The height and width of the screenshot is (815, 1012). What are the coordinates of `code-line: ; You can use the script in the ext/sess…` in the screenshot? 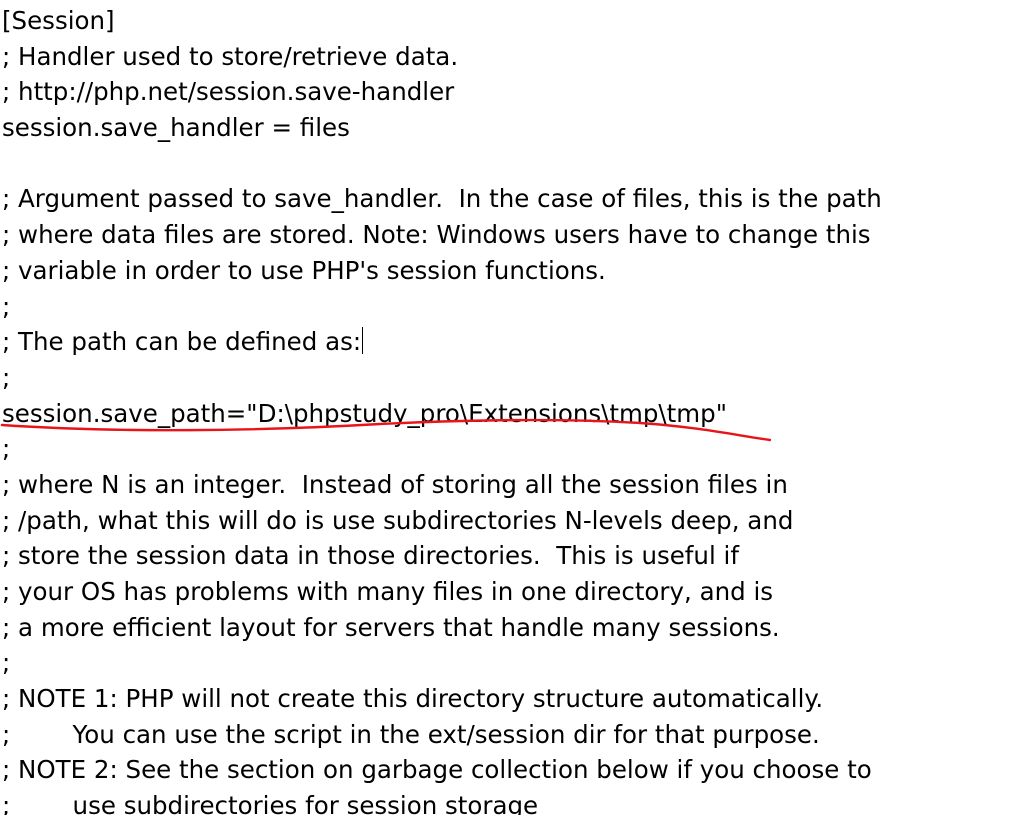 It's located at (411, 734).